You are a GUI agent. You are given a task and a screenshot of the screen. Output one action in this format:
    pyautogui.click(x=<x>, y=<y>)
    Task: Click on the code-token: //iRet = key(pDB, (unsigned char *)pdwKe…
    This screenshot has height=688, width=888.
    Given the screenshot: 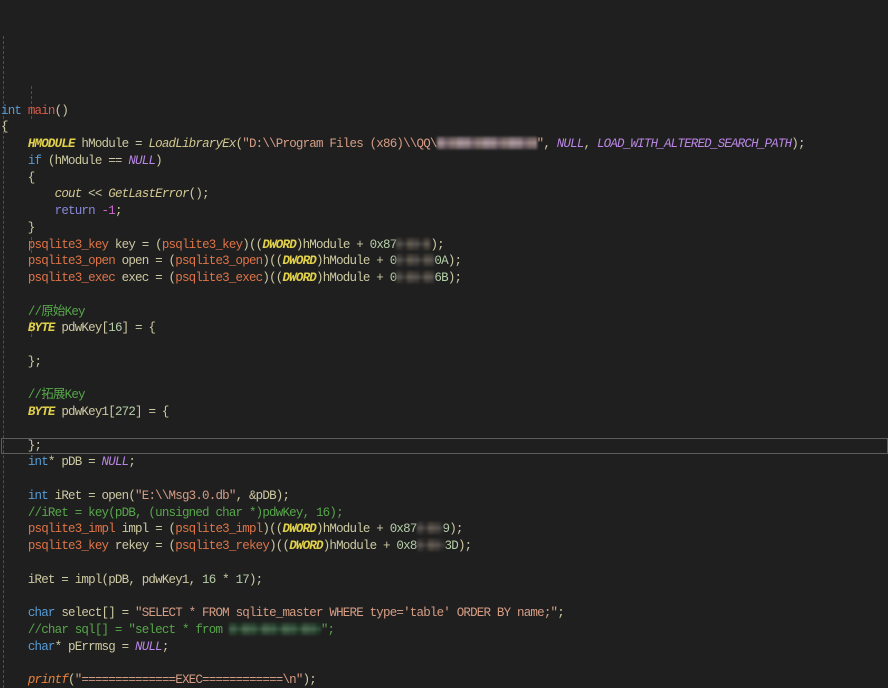 What is the action you would take?
    pyautogui.click(x=185, y=512)
    